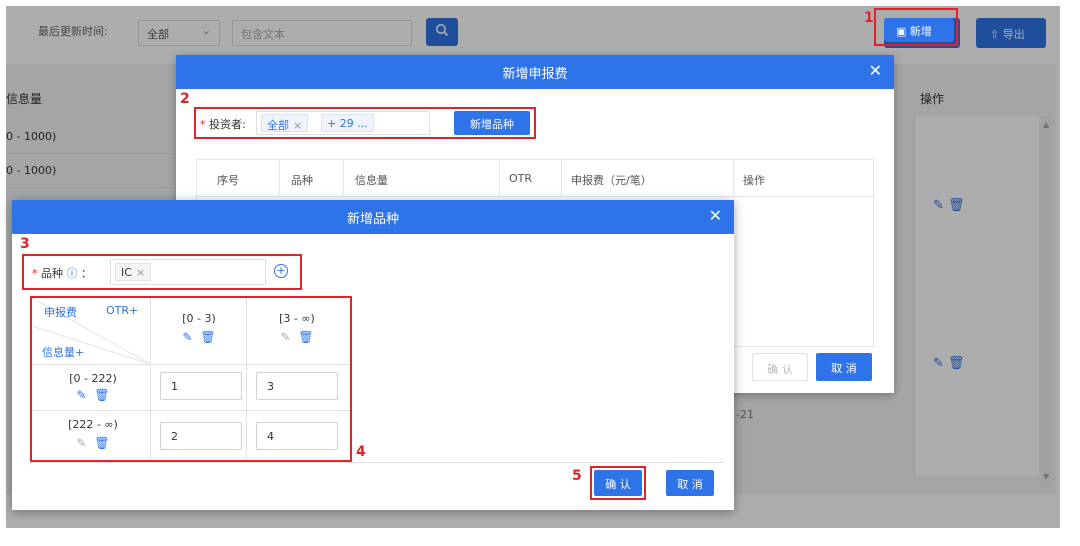 The height and width of the screenshot is (546, 1080). I want to click on confirm-button: 确 认, so click(618, 483).